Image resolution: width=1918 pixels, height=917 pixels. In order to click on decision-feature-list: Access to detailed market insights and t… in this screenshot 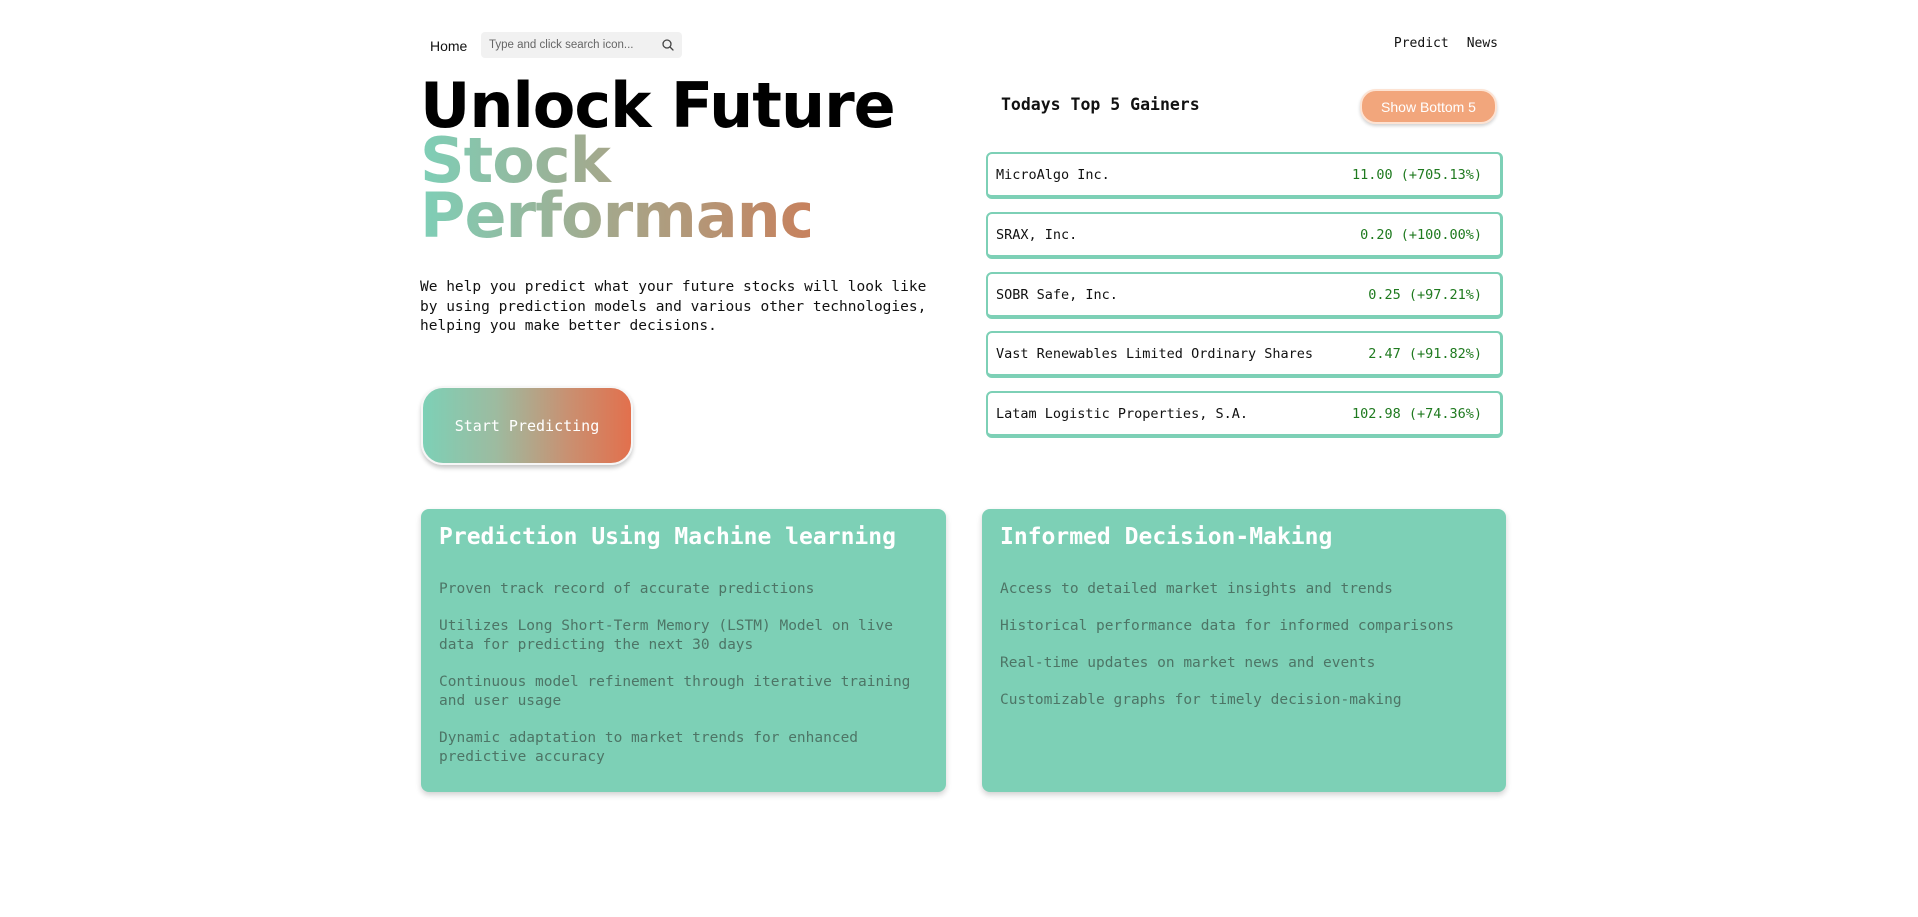, I will do `click(1244, 654)`.